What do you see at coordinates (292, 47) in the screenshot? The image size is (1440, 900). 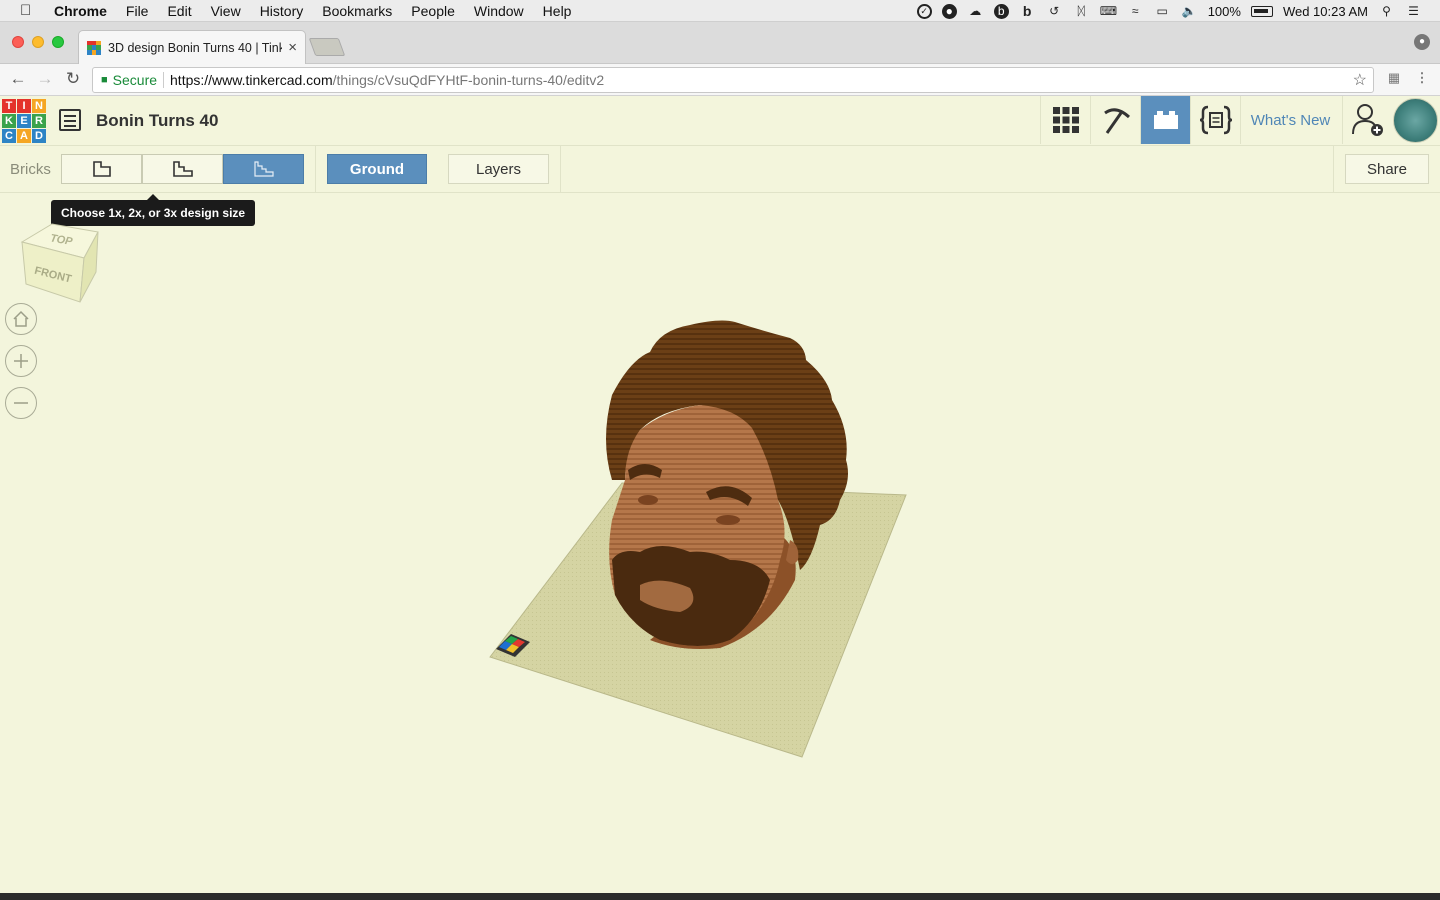 I see `tab-close-icon: ×` at bounding box center [292, 47].